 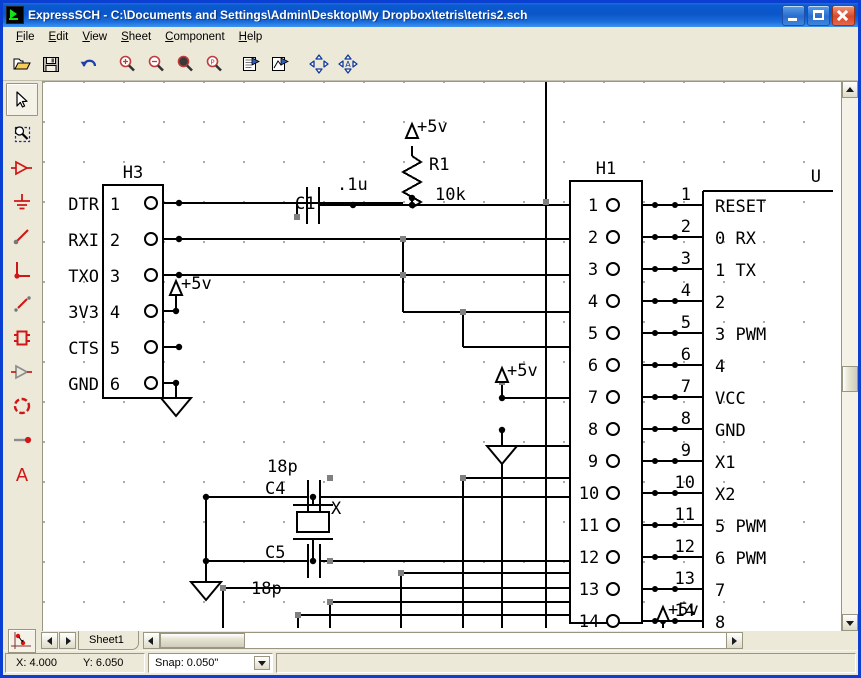 I want to click on svg-text: A, so click(x=348, y=64).